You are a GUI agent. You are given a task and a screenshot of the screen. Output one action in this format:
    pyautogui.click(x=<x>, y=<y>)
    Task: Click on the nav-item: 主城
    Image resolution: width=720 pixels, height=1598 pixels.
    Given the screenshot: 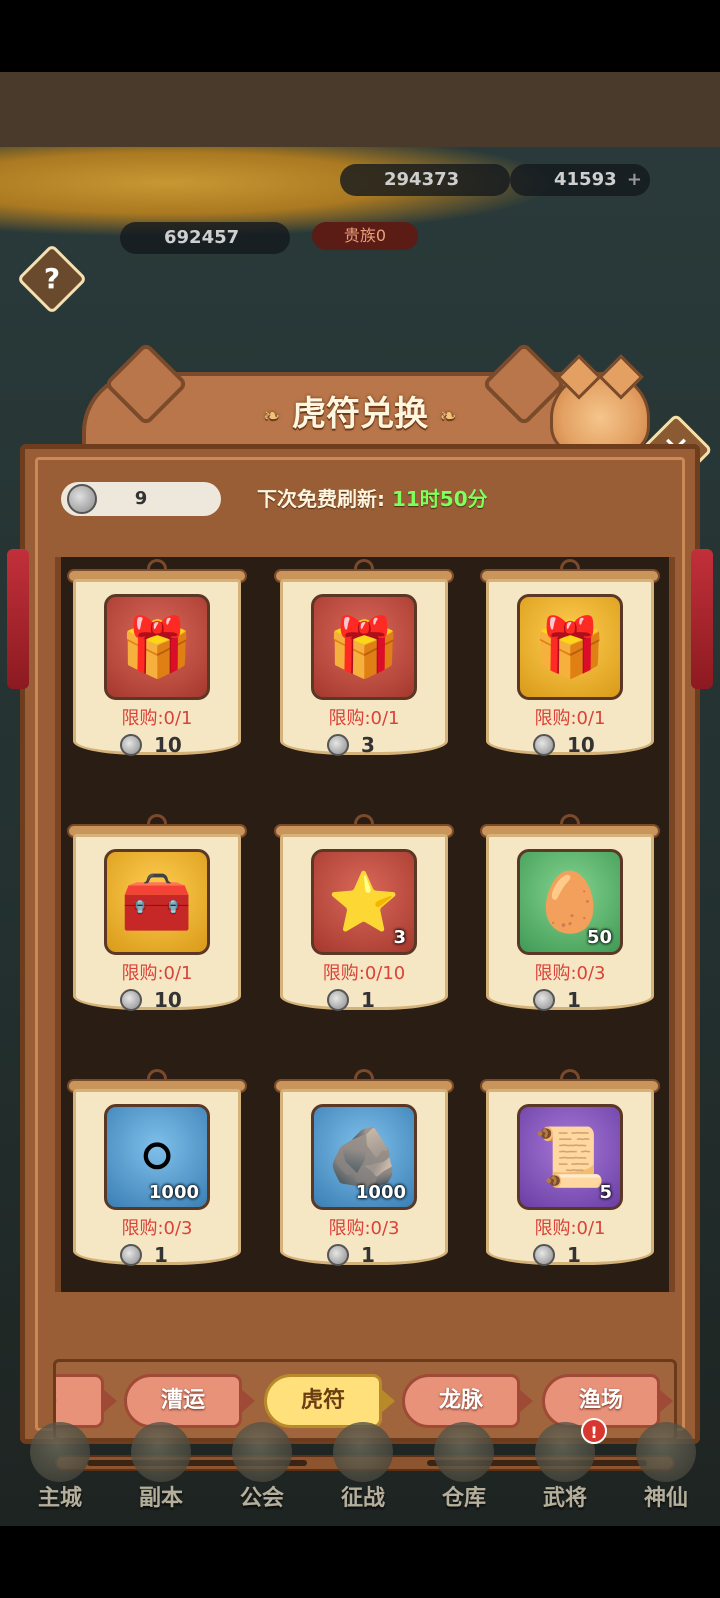 What is the action you would take?
    pyautogui.click(x=60, y=1470)
    